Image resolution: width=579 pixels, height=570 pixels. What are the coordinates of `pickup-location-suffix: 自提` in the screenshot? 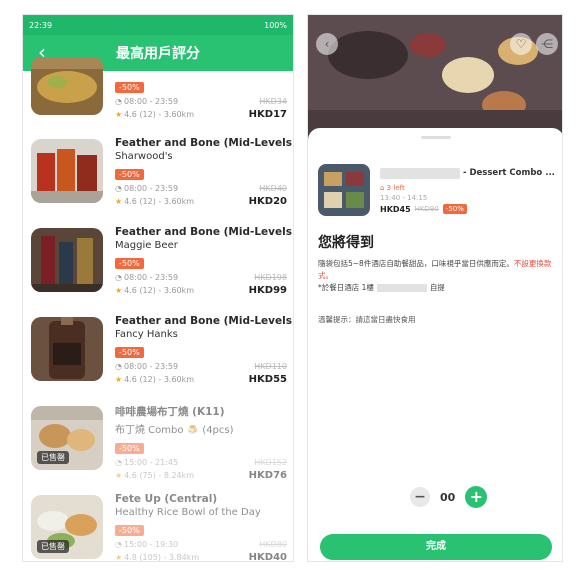 It's located at (437, 287).